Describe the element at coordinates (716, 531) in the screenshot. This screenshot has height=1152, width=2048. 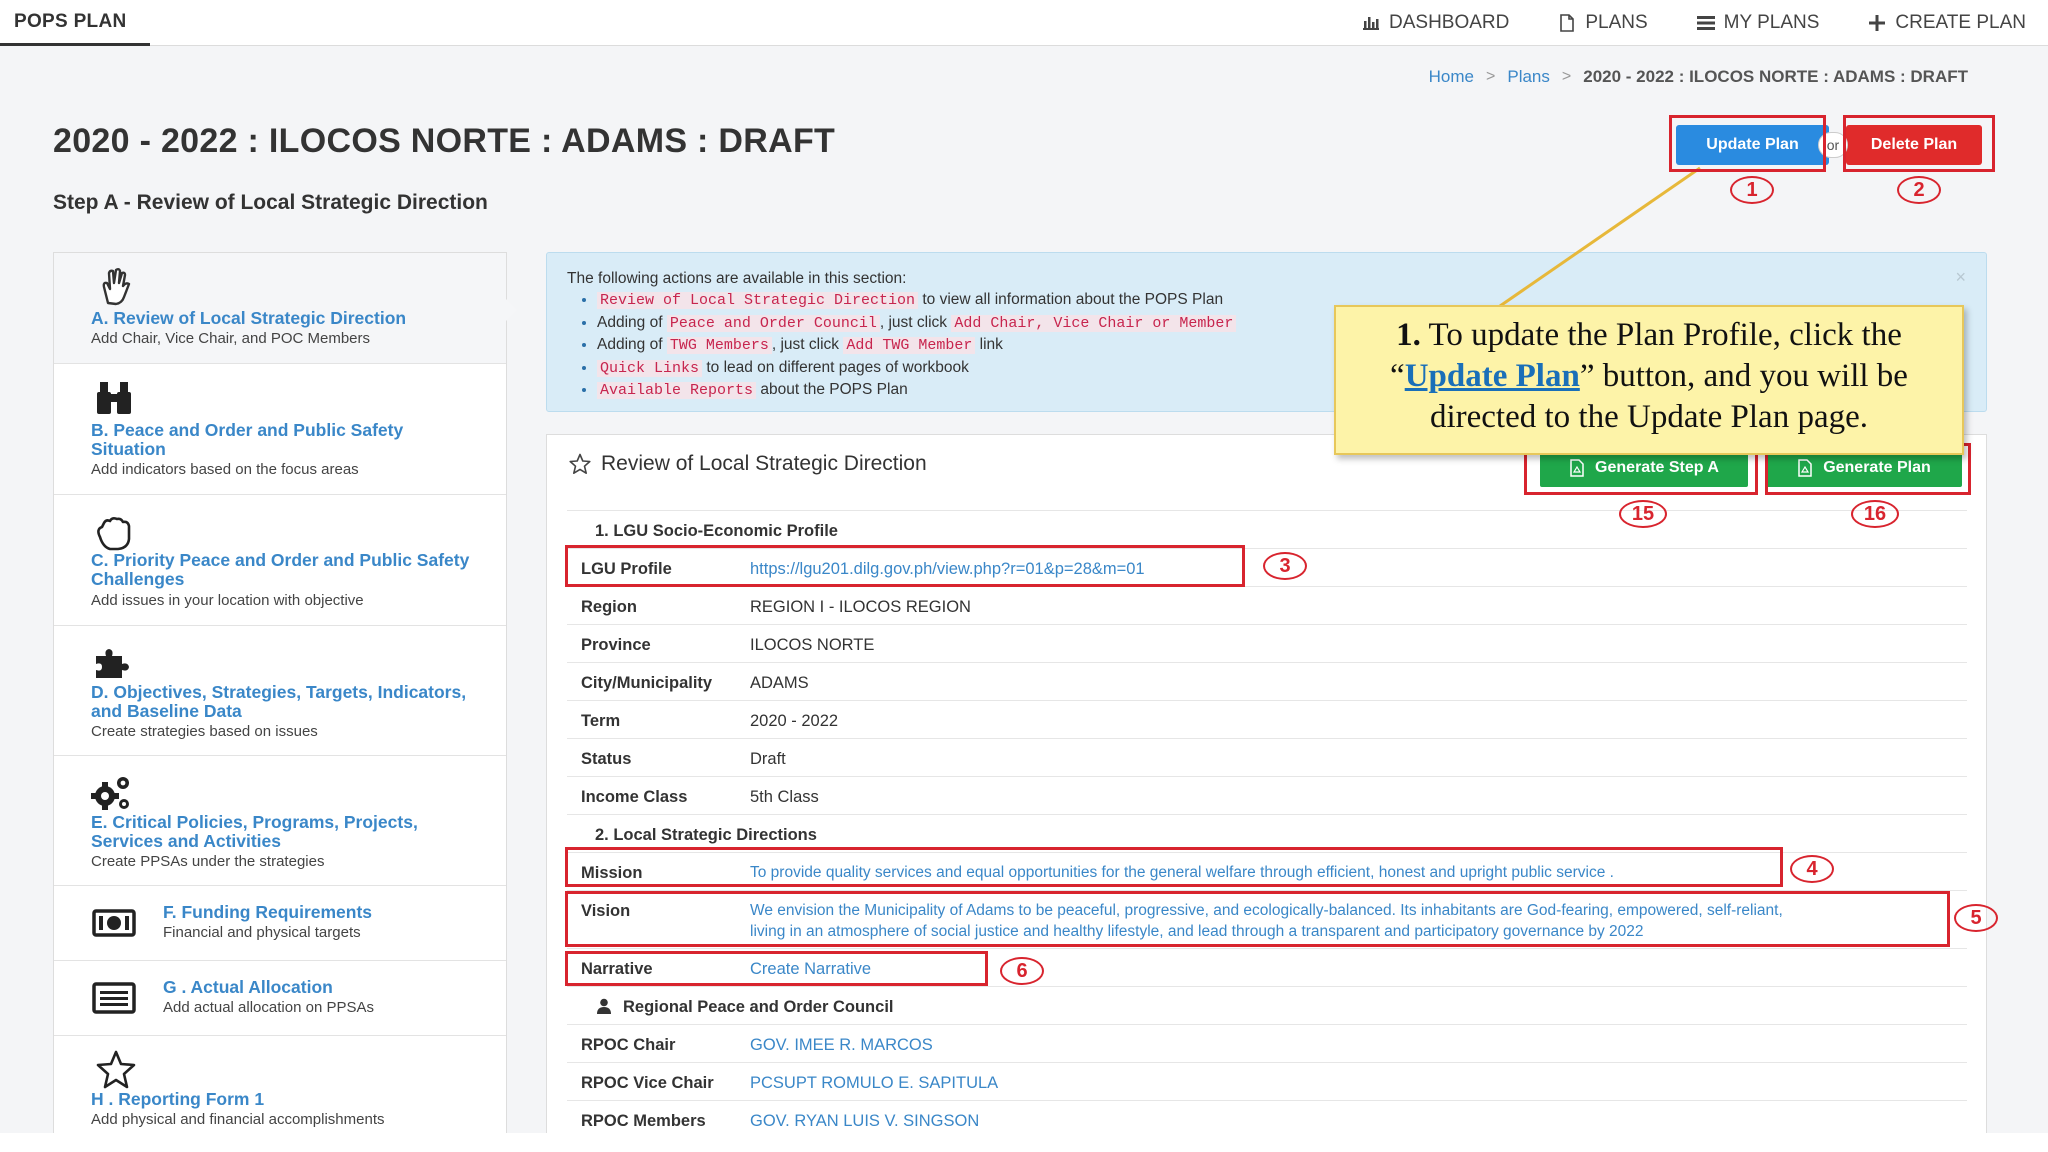
I see `section-label: 1. LGU Socio-Economic Profile` at that location.